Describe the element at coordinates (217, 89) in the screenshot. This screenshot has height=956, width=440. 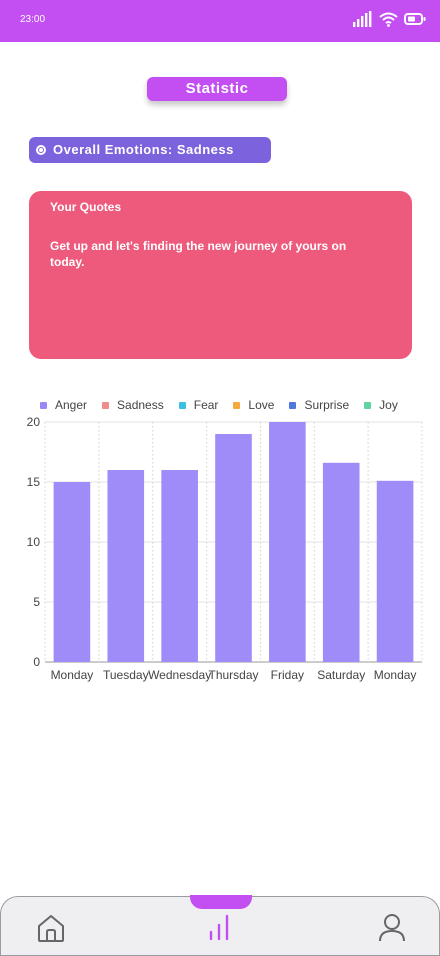
I see `page-title: Statistic` at that location.